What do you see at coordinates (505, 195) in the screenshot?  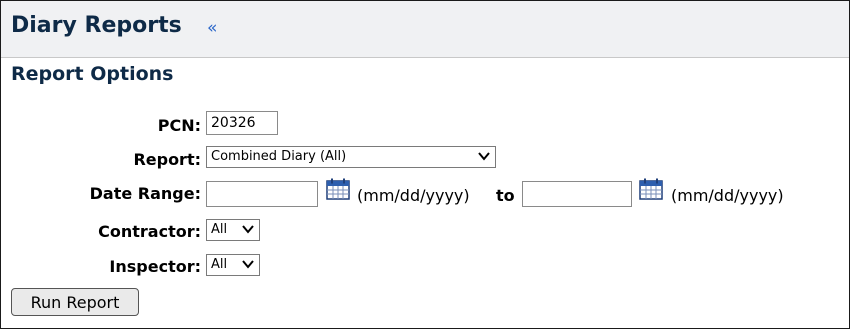 I see `date-range-to-label: to` at bounding box center [505, 195].